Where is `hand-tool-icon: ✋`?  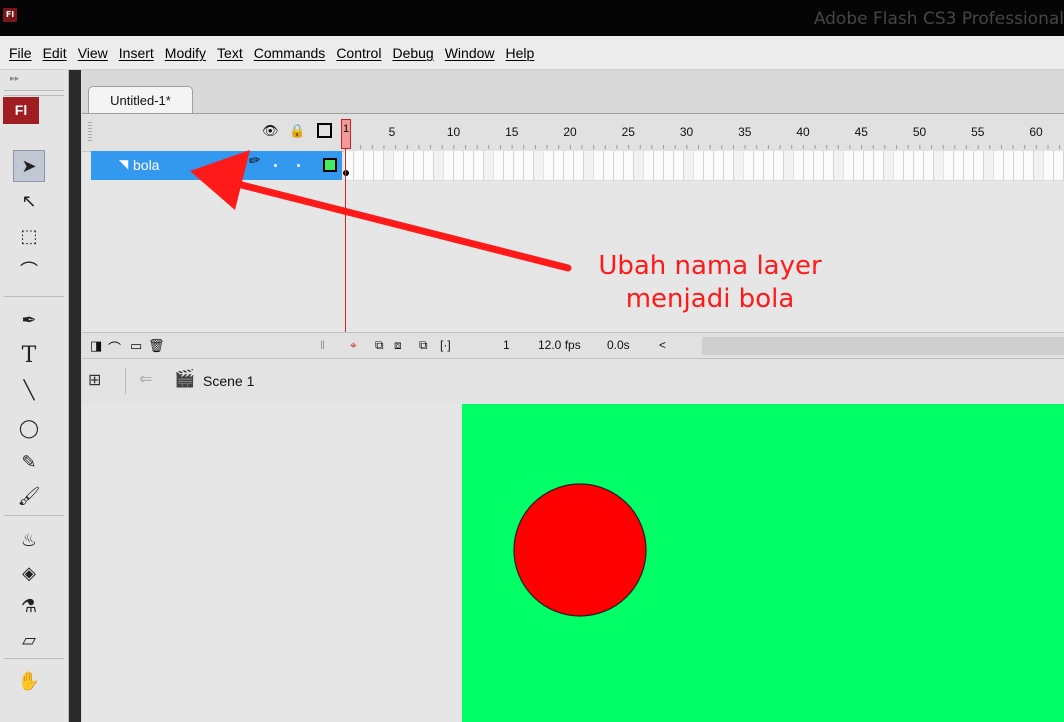 hand-tool-icon: ✋ is located at coordinates (29, 681).